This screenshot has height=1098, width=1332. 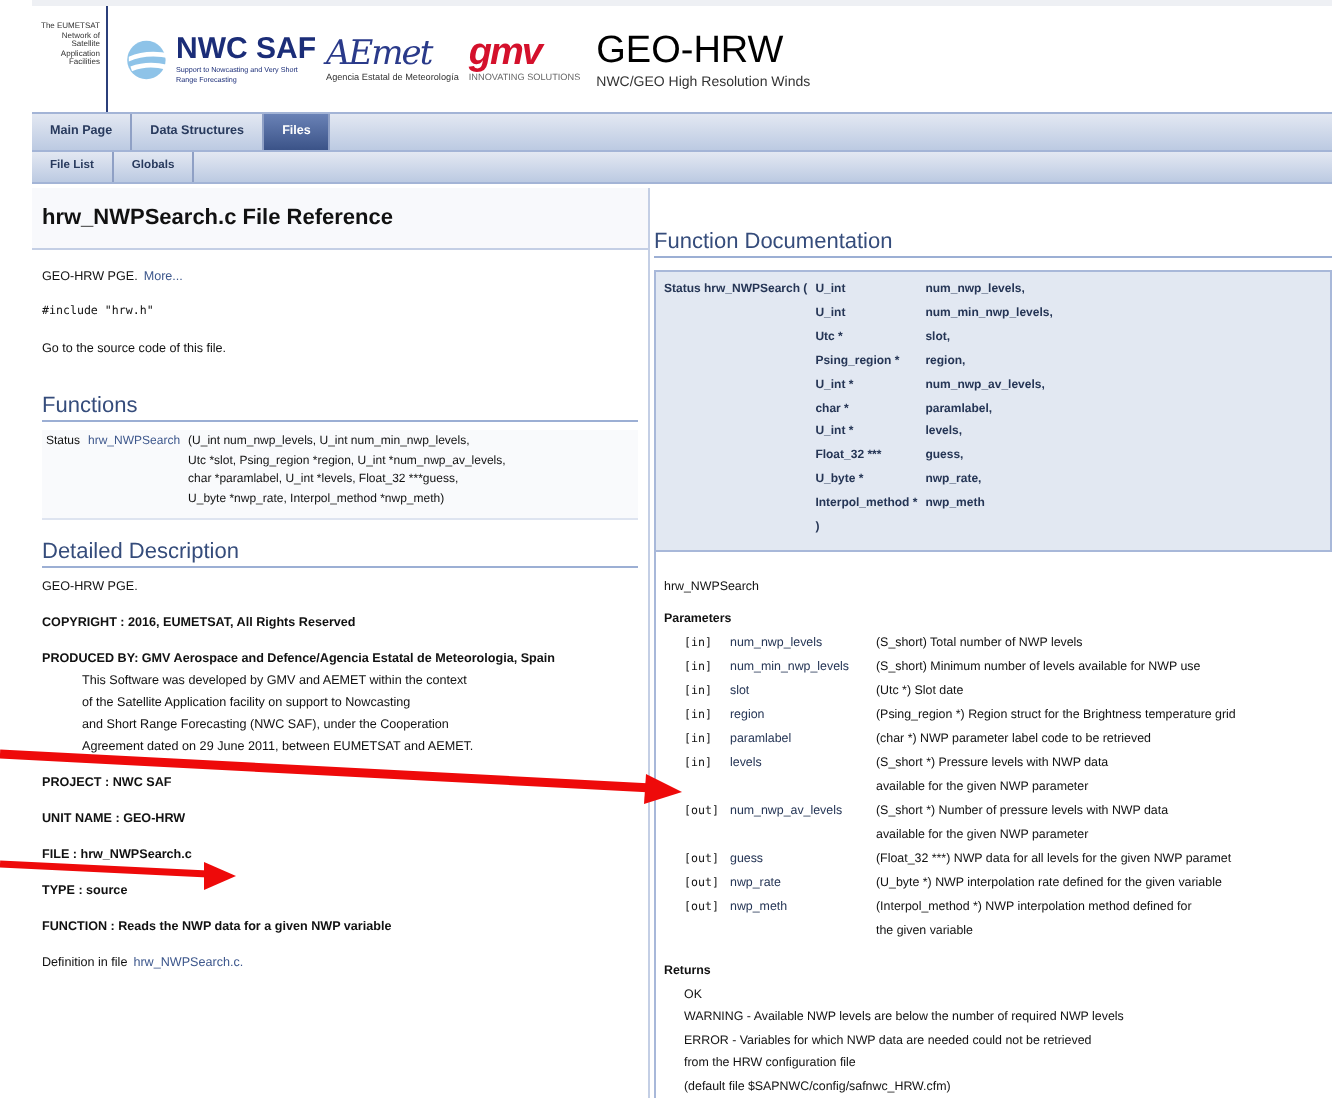 I want to click on page-title: hrw_NWPSearch.c File Reference, so click(x=217, y=218).